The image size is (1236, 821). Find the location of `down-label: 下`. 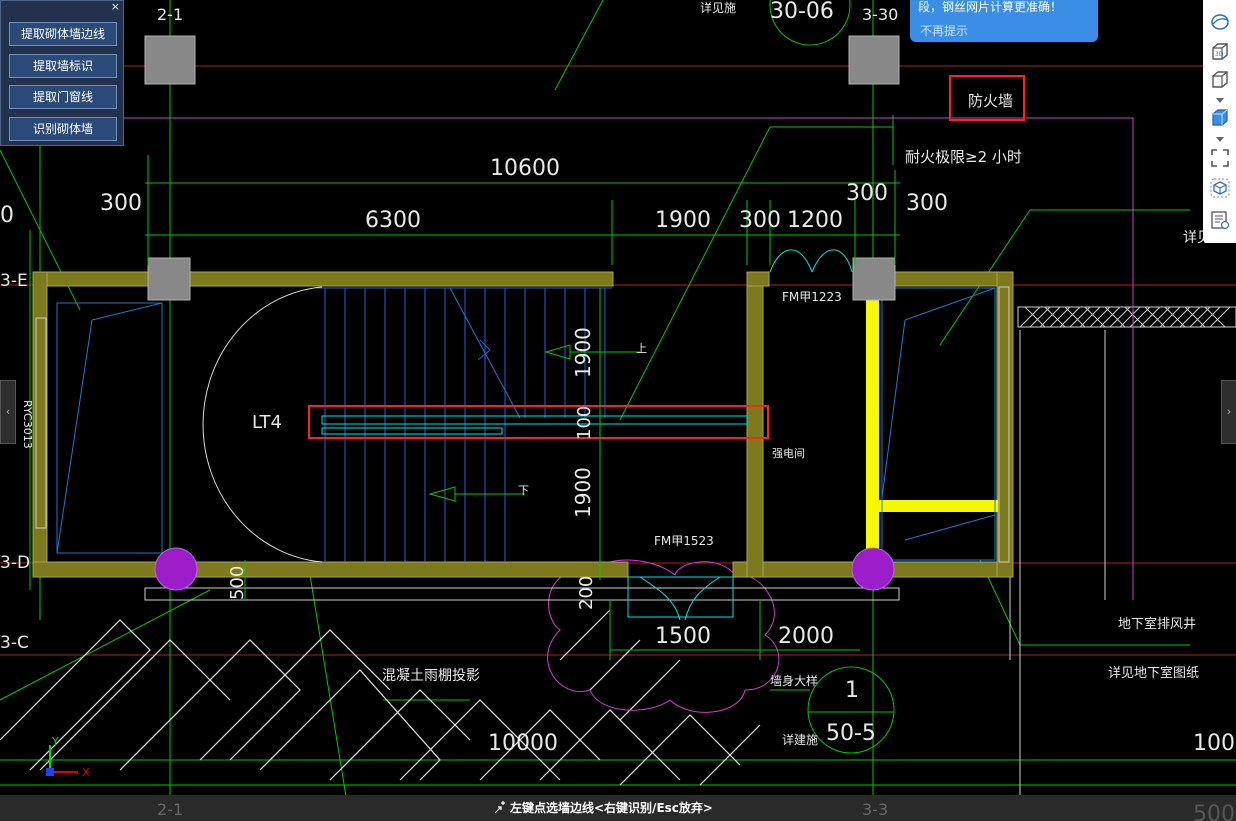

down-label: 下 is located at coordinates (523, 490).